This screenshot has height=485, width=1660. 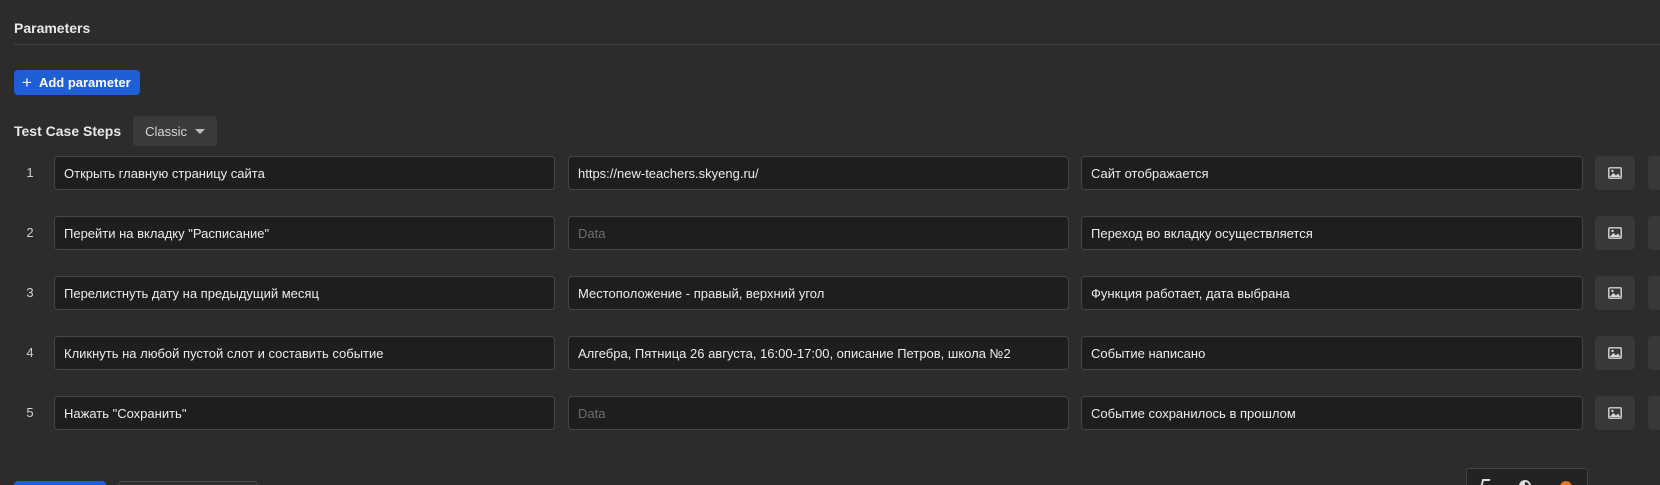 What do you see at coordinates (200, 131) in the screenshot?
I see `caret-down-icon` at bounding box center [200, 131].